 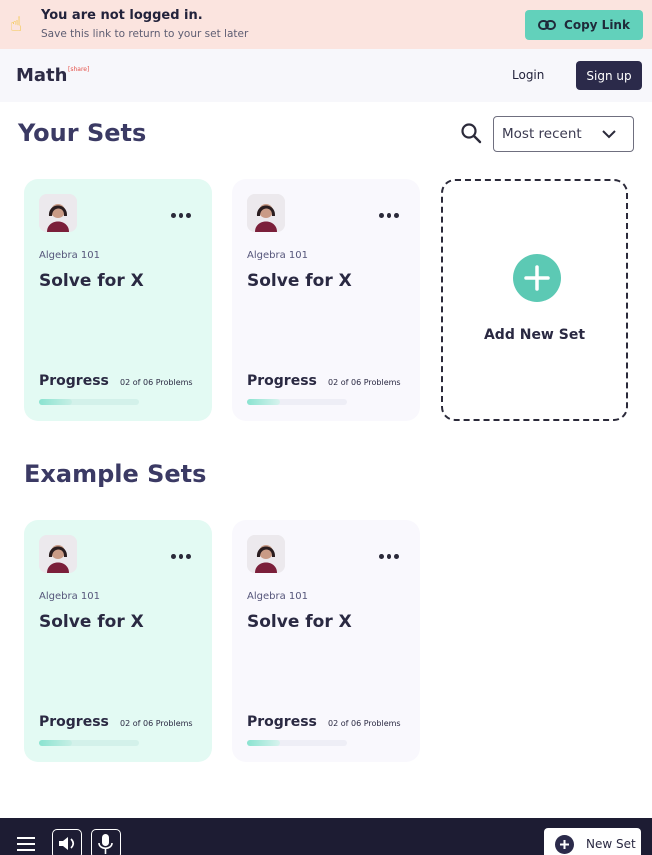 What do you see at coordinates (471, 133) in the screenshot?
I see `search-icon` at bounding box center [471, 133].